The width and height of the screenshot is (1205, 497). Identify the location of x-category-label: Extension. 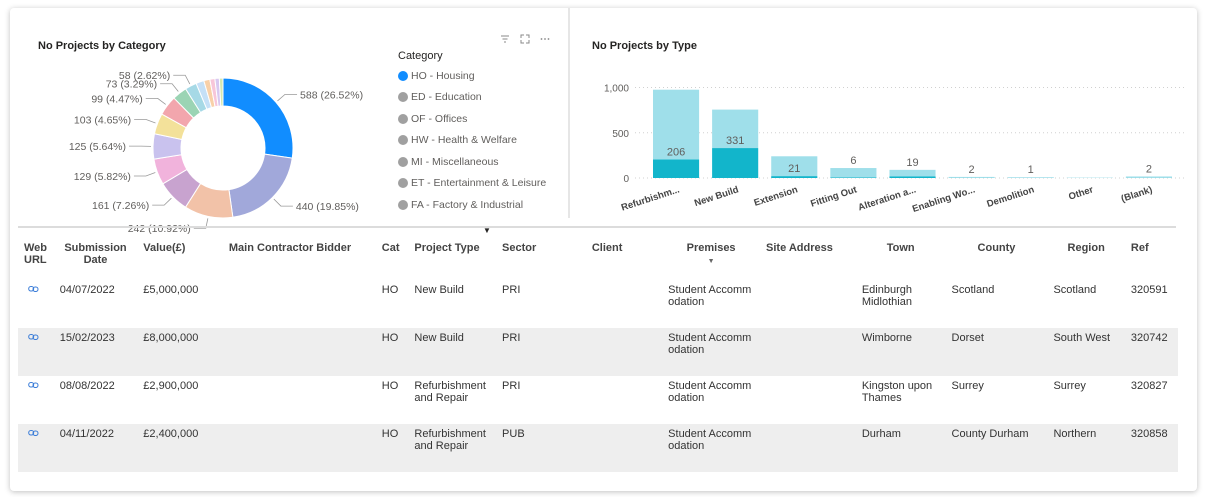
(776, 196).